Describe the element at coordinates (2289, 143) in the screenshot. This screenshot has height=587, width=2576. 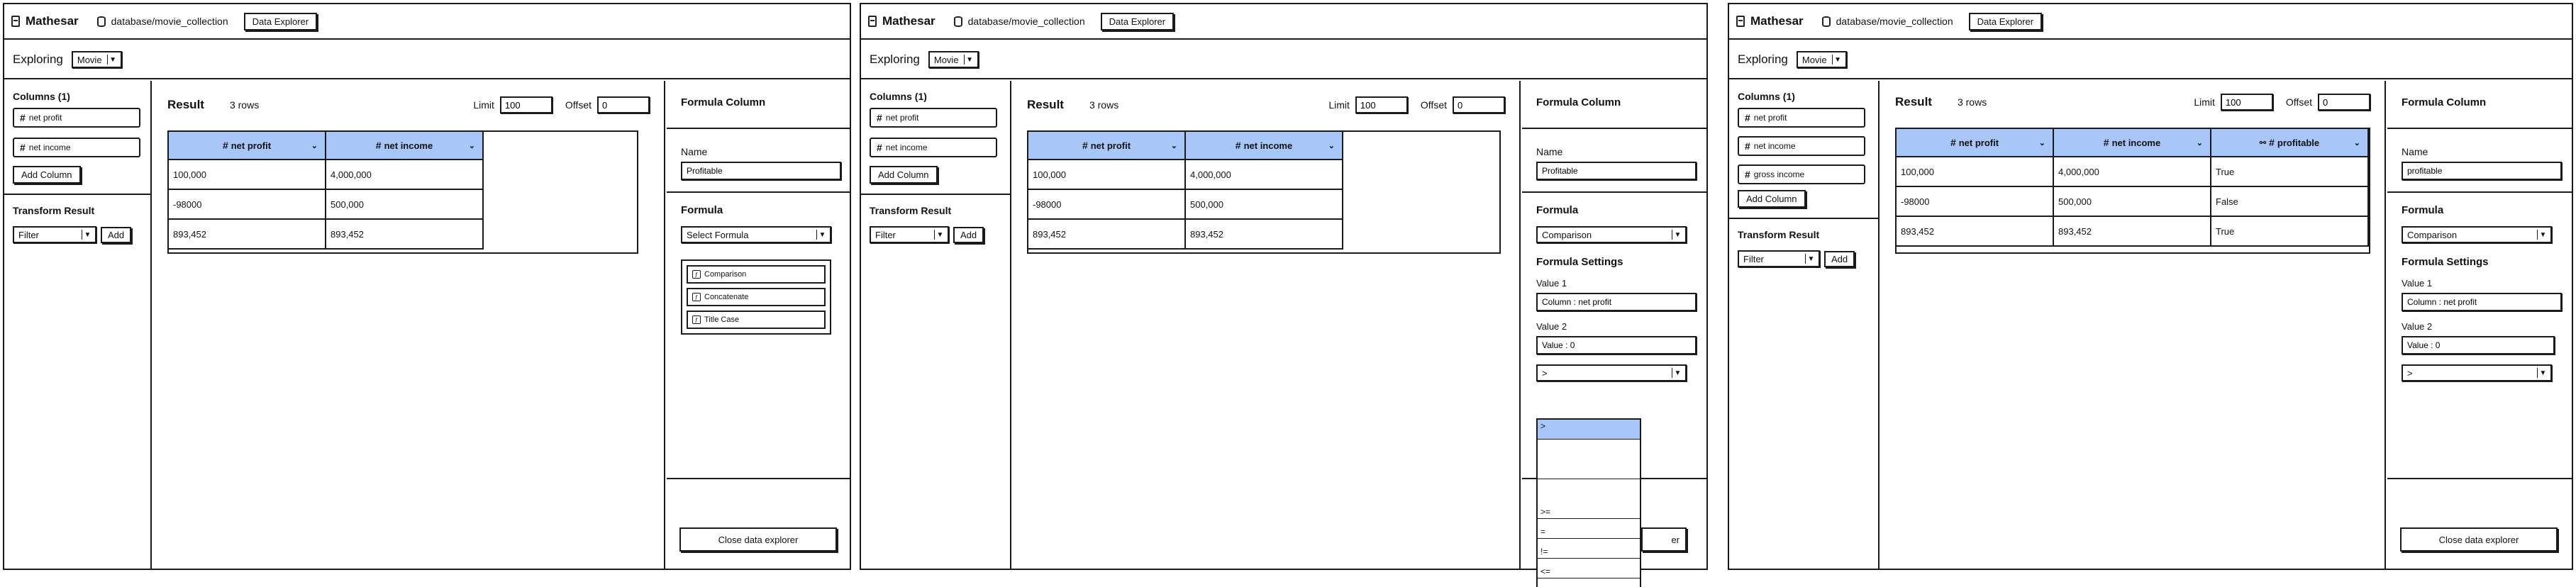
I see `column-header-profitable: ⚯ # profitable ⌄` at that location.